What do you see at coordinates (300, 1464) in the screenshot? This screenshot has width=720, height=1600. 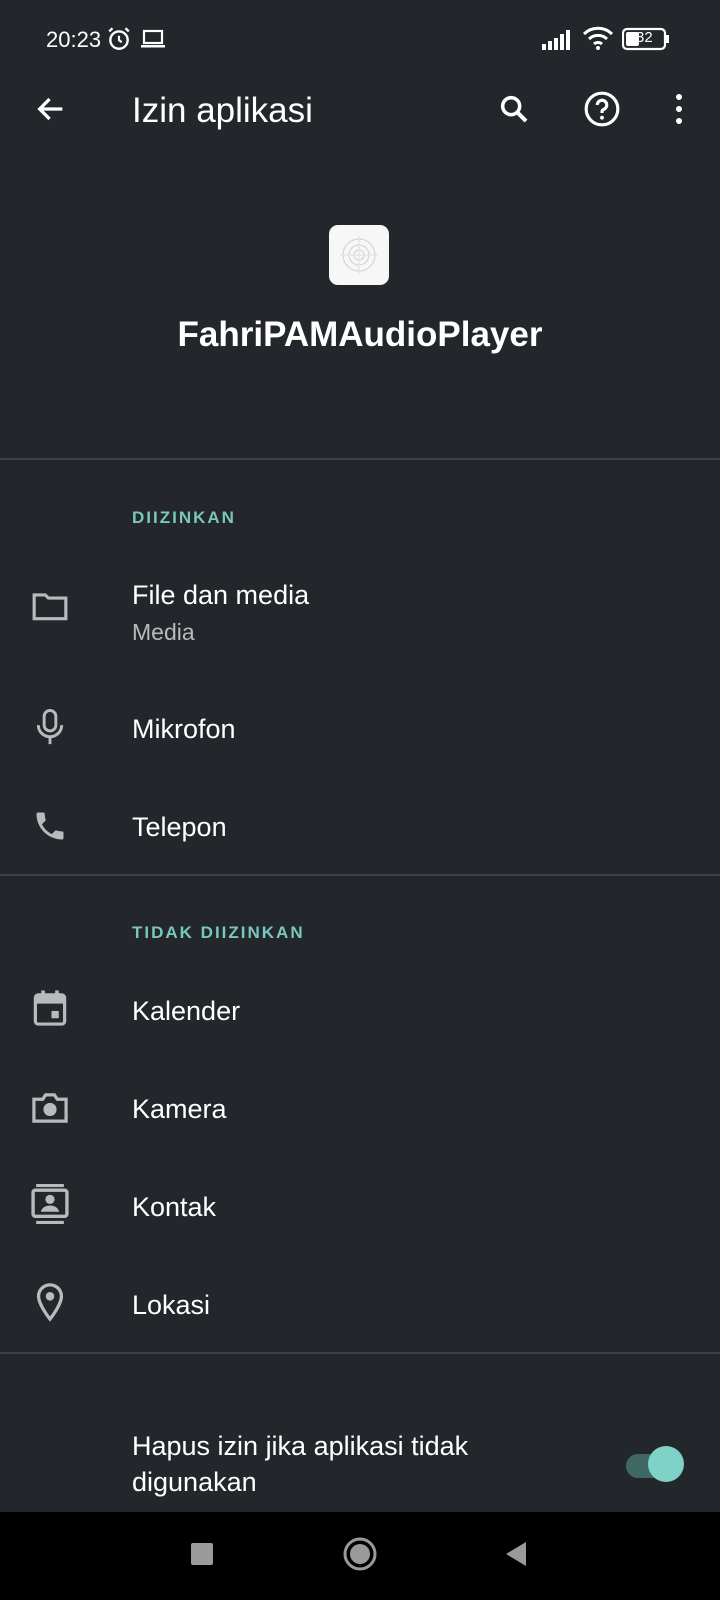 I see `auto-revoke-label: Hapus izin jika aplikasi tidak digunakan` at bounding box center [300, 1464].